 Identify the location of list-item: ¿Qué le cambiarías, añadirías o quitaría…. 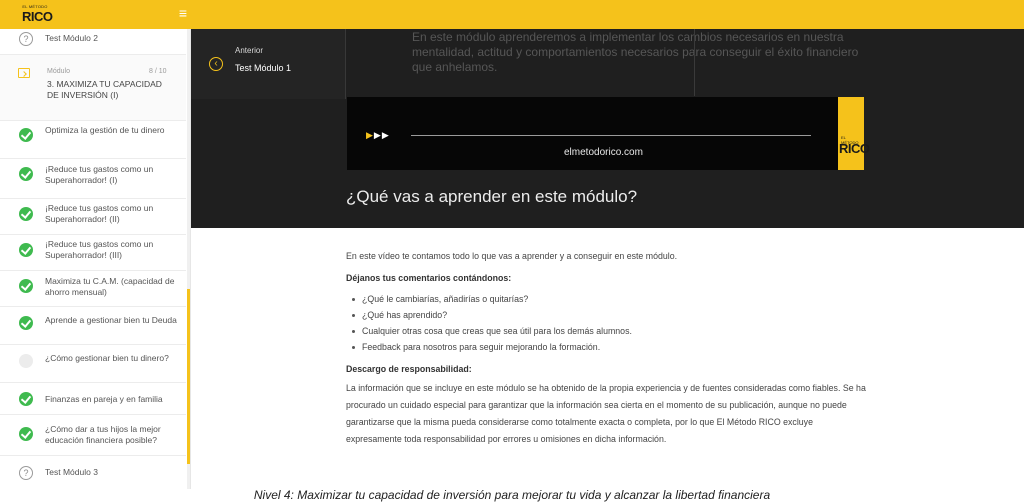
(606, 299).